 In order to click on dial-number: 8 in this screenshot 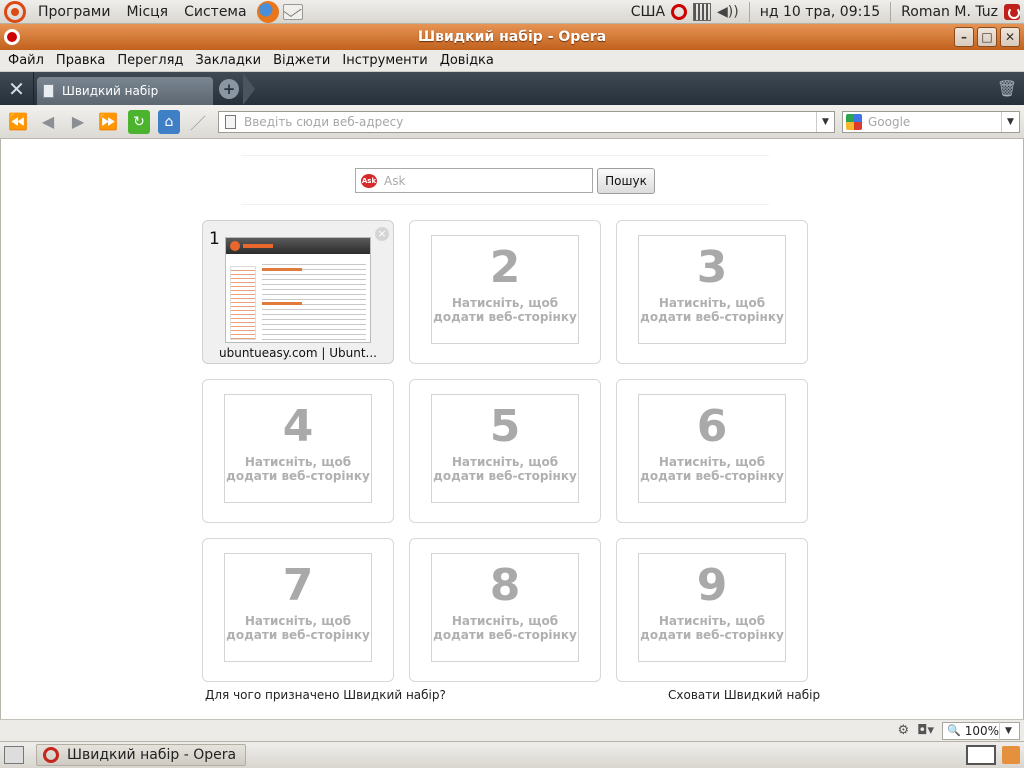, I will do `click(505, 585)`.